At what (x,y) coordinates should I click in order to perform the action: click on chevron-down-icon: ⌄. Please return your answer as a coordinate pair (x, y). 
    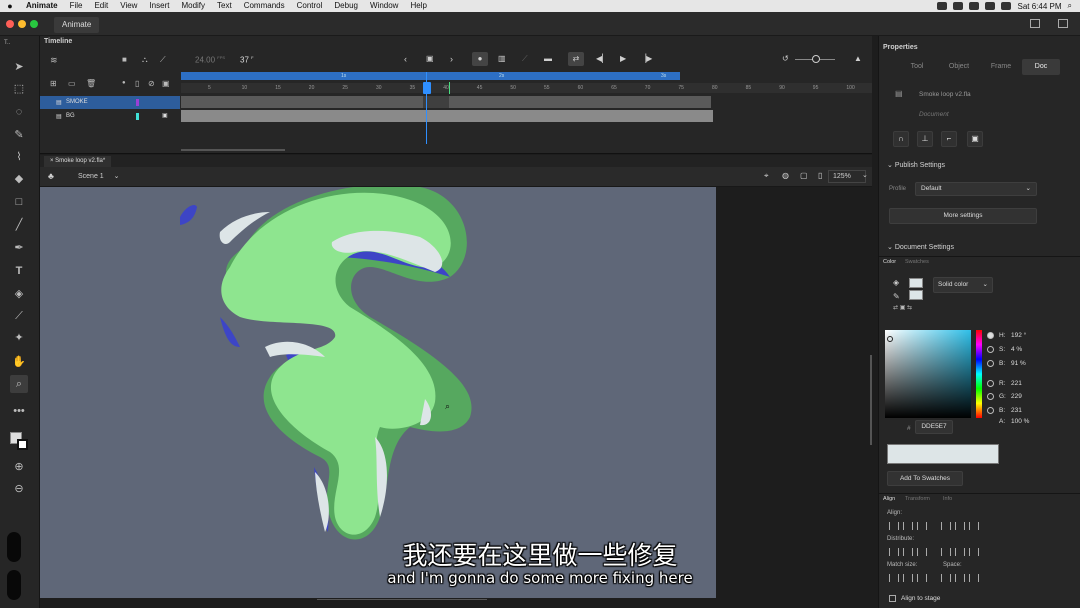
    Looking at the image, I should click on (865, 175).